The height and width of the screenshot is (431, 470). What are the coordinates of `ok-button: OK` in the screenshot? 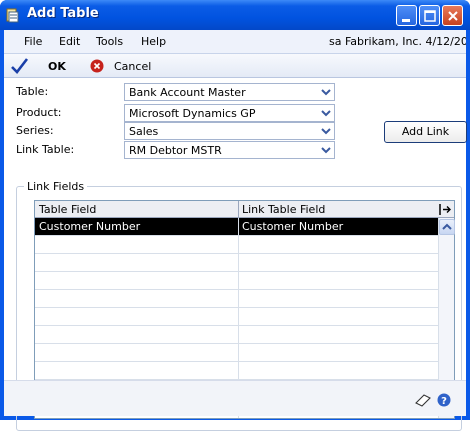 It's located at (42, 66).